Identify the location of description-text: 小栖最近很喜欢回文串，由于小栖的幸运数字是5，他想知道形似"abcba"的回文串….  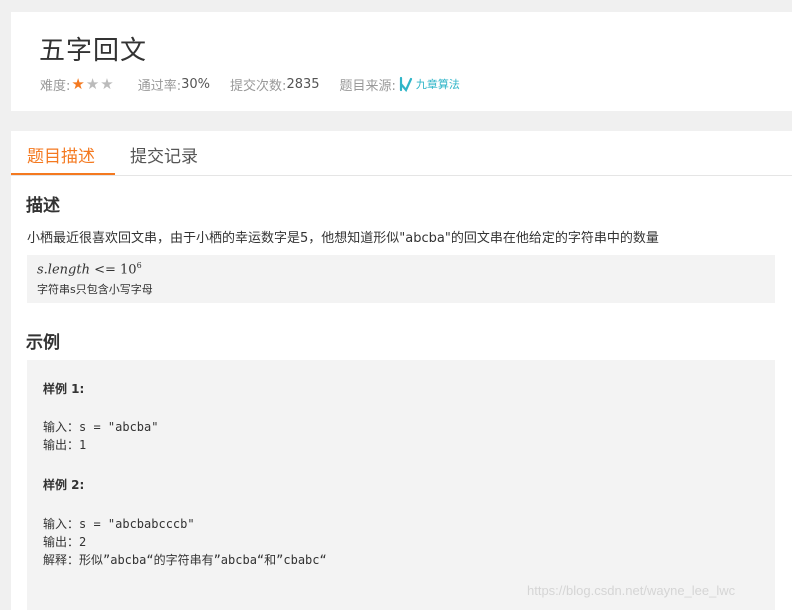
(343, 238).